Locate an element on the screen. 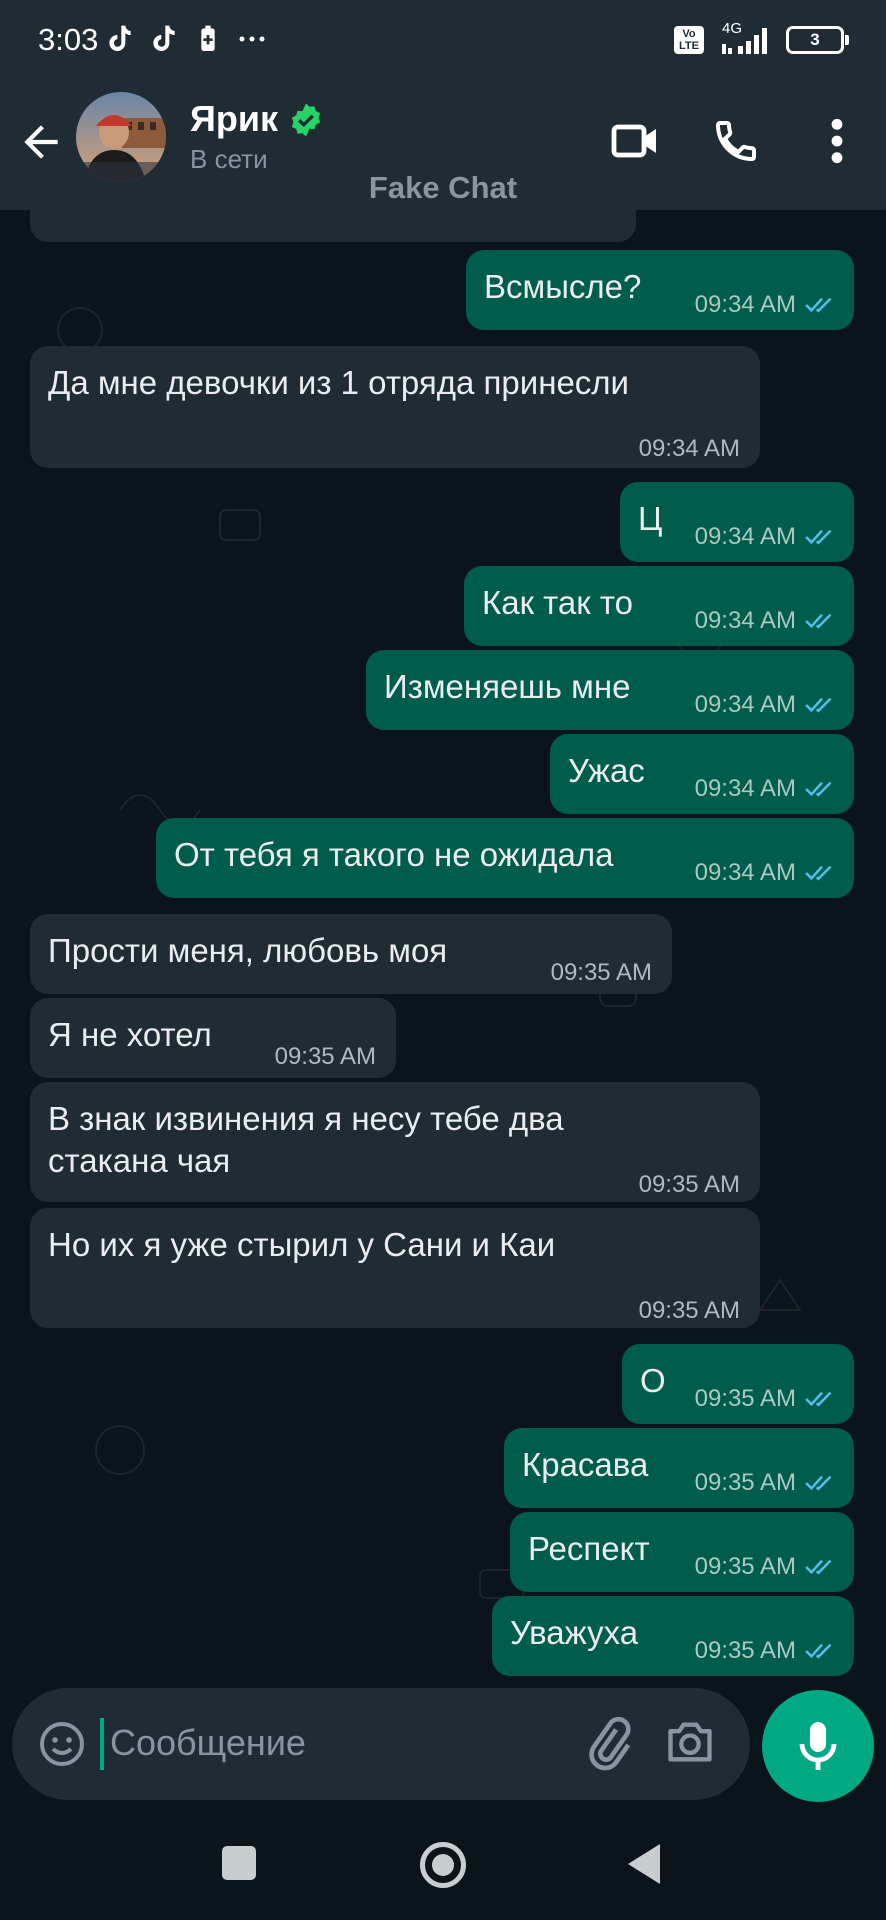  message-text: Красава is located at coordinates (585, 1464).